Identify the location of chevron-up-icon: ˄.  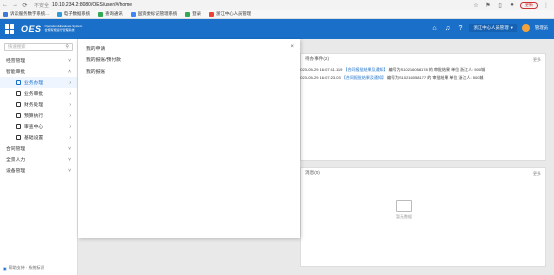
(69, 71).